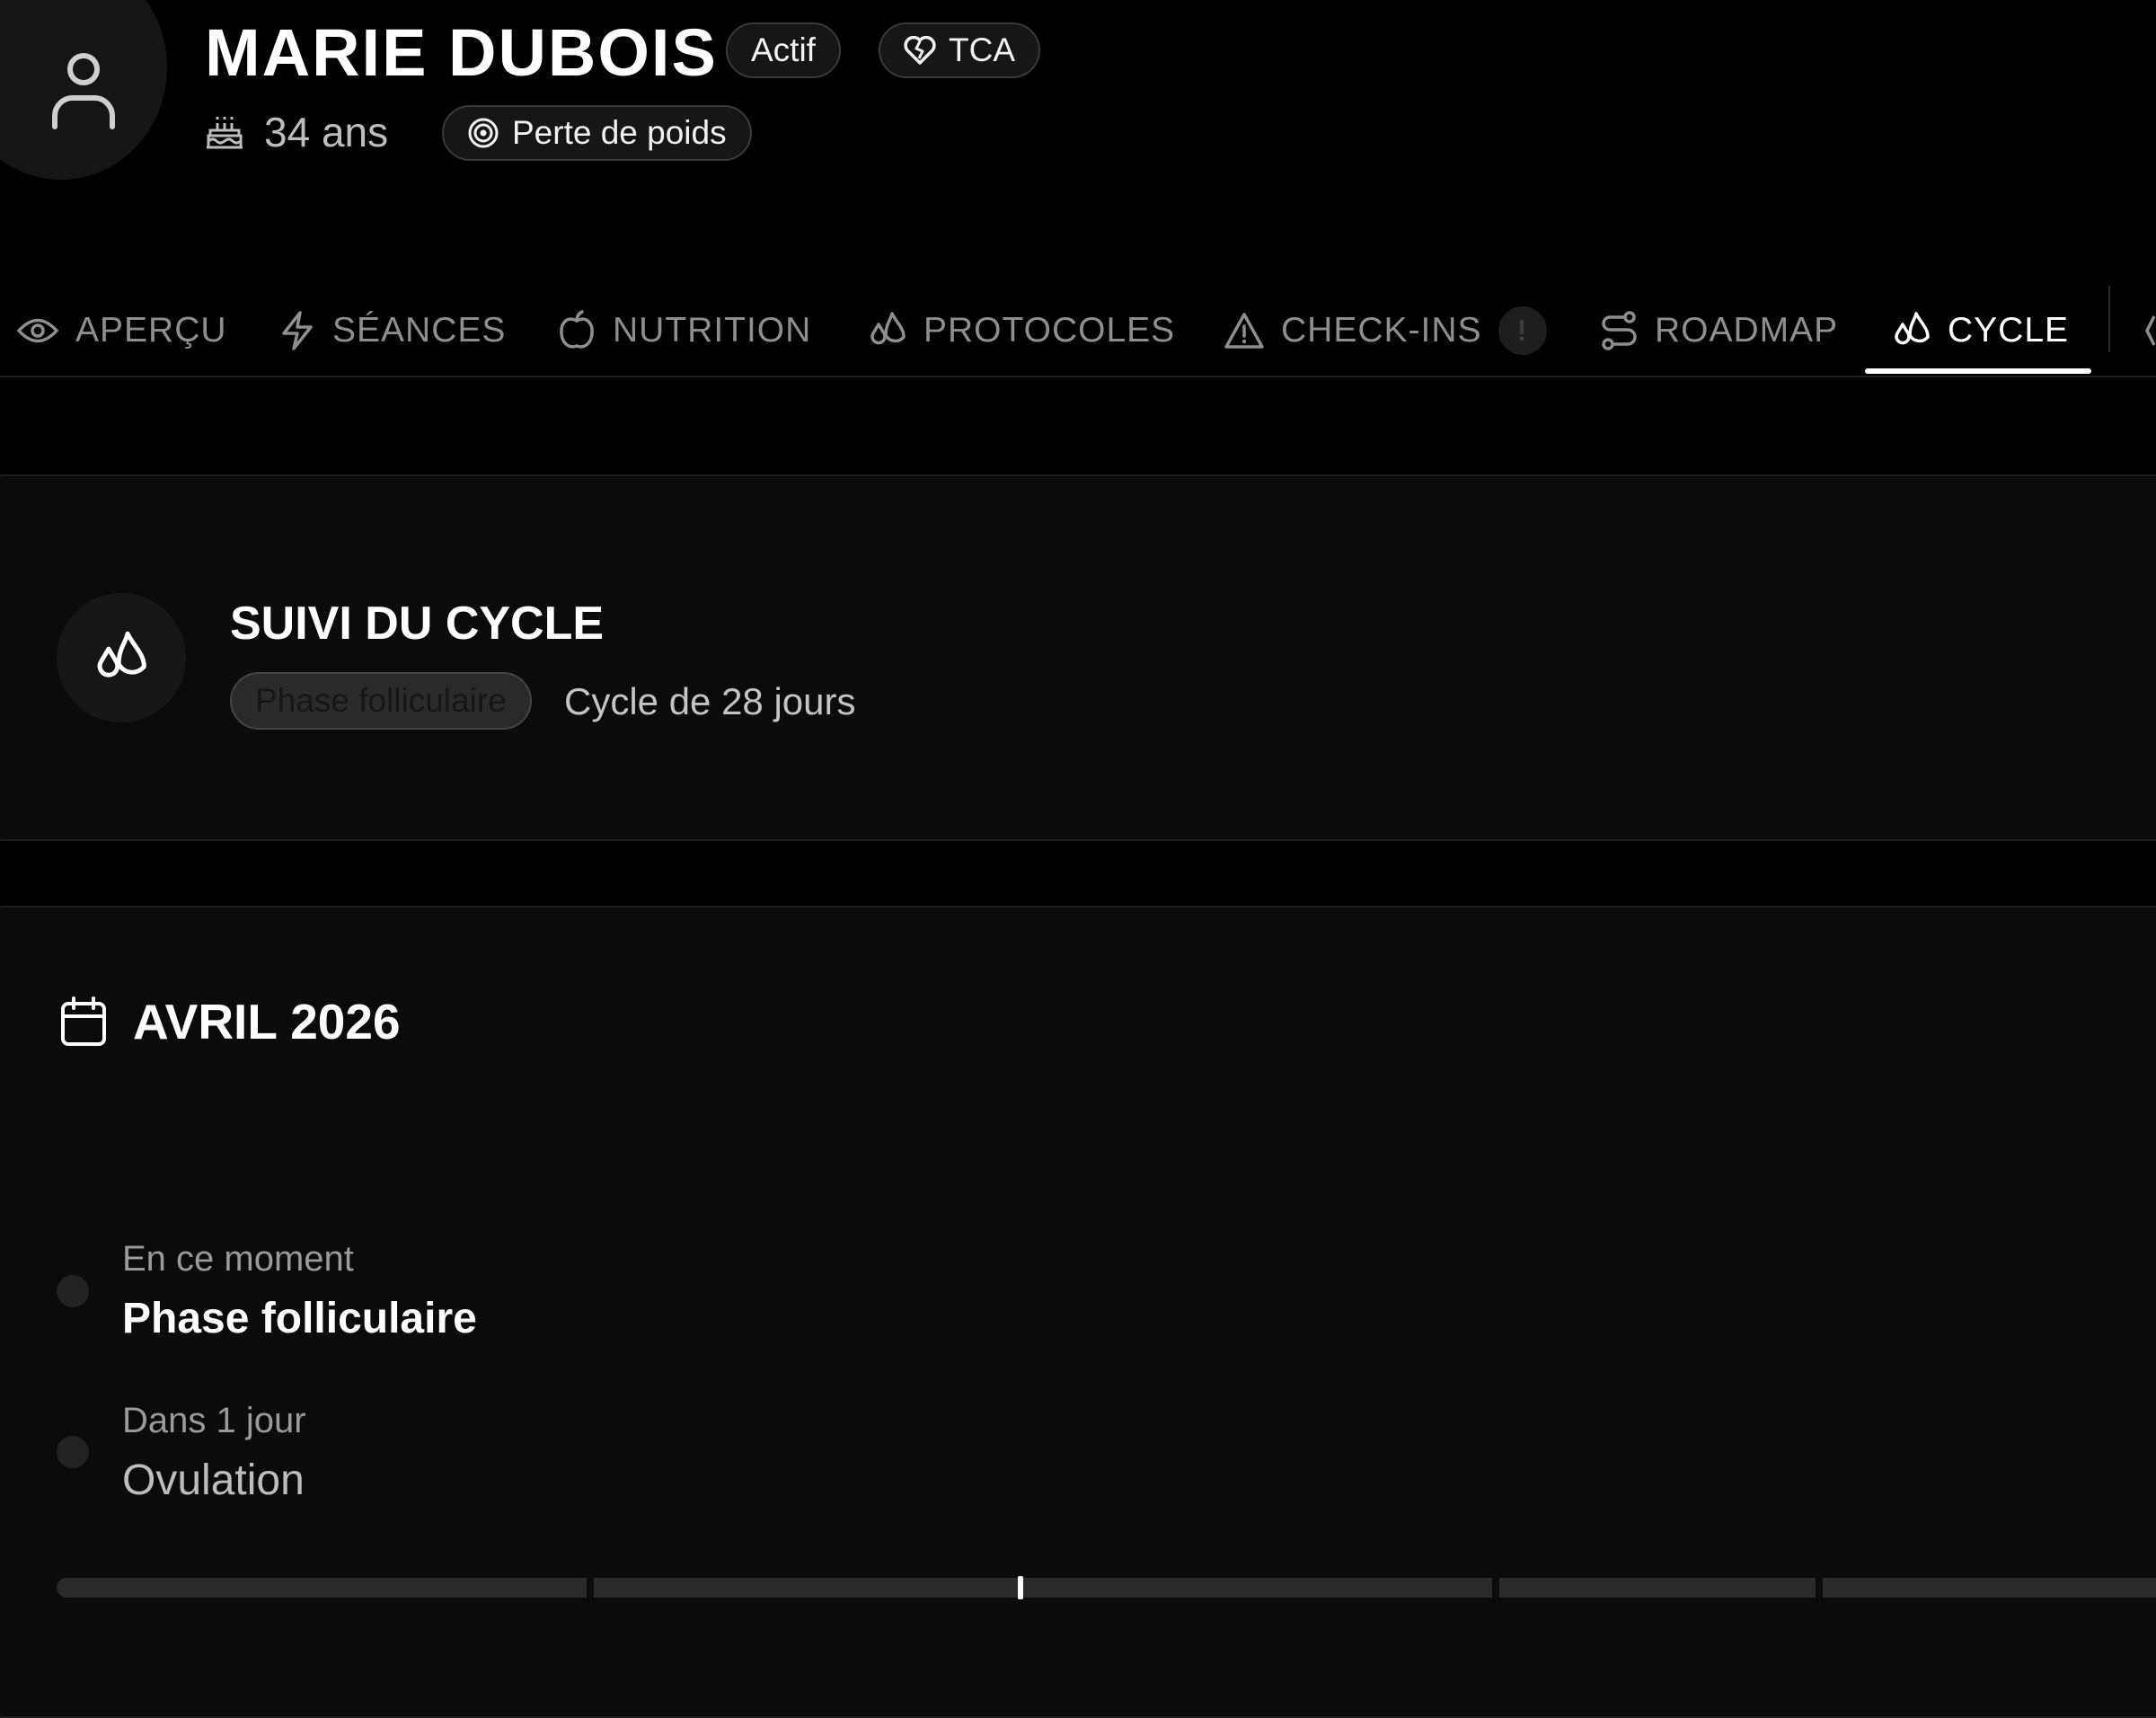  I want to click on tab-seances: SÉANCES, so click(392, 331).